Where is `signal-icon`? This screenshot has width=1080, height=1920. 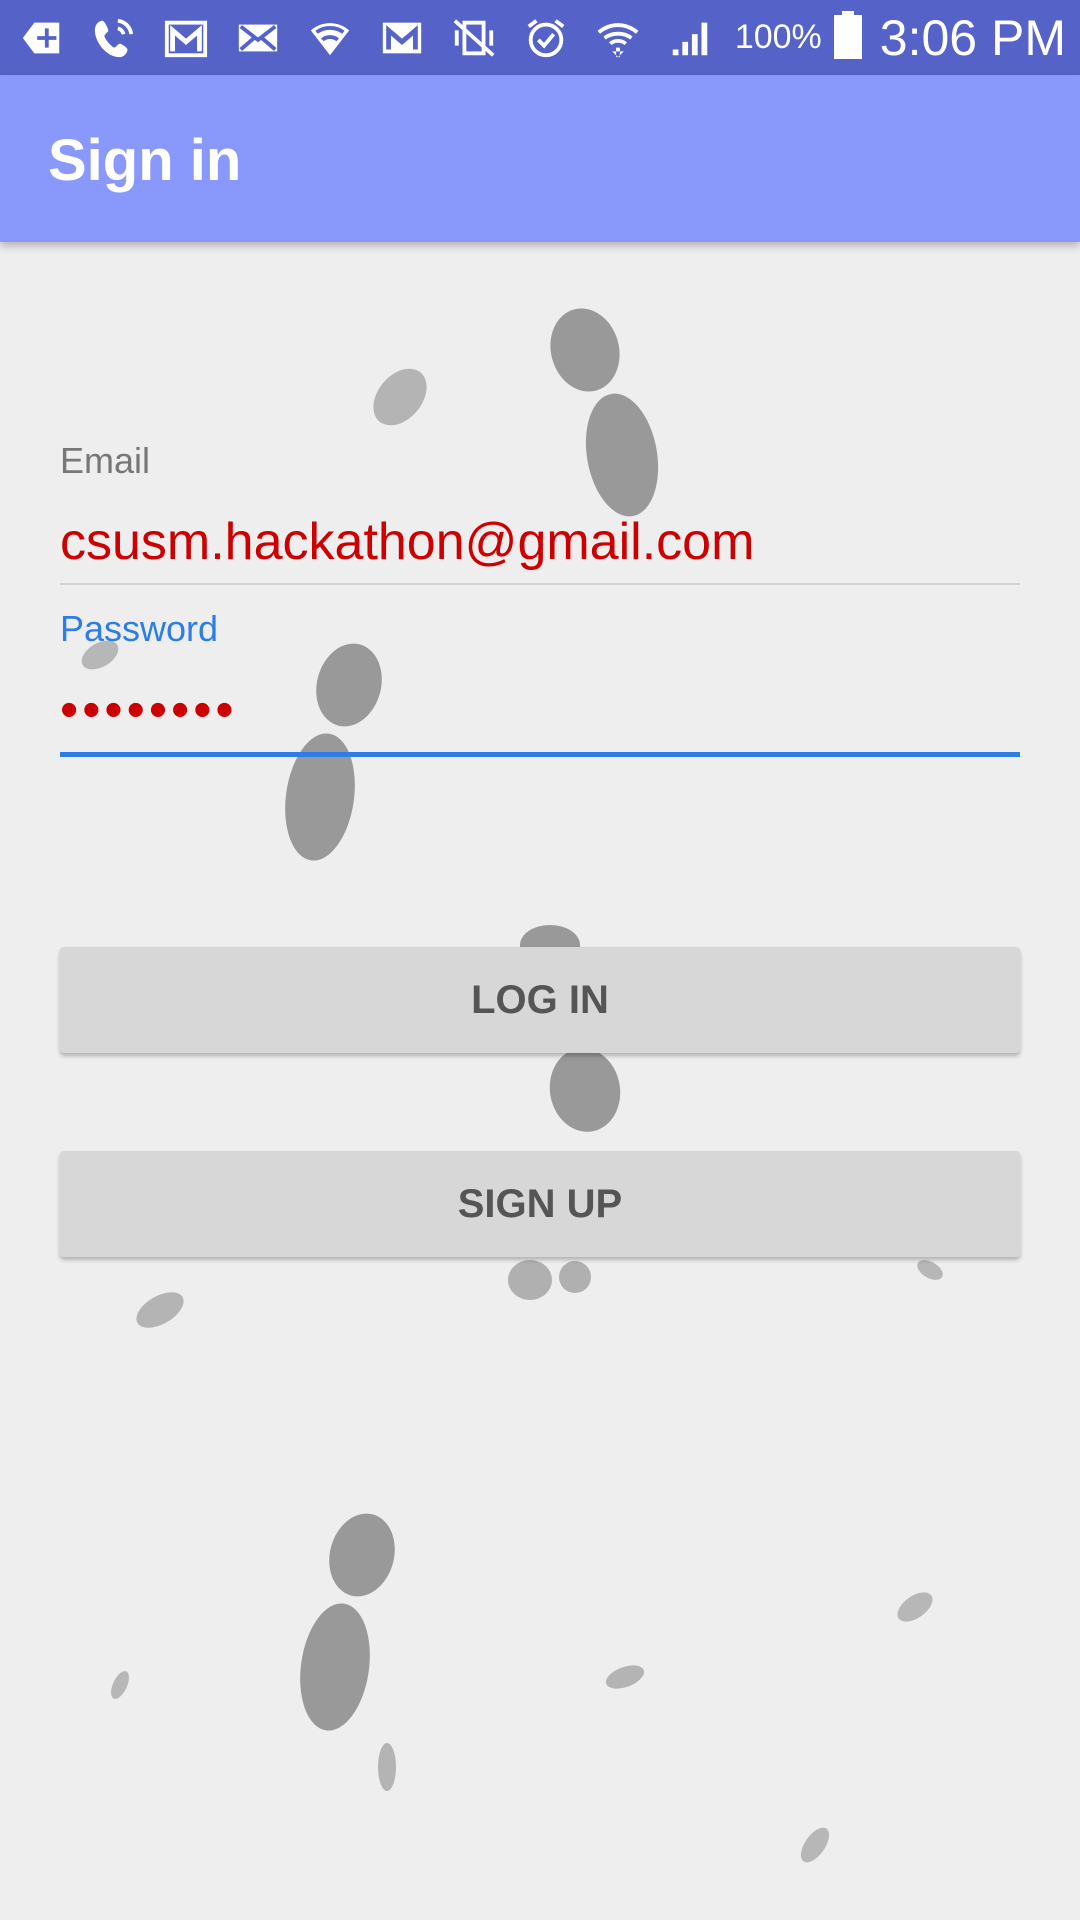
signal-icon is located at coordinates (690, 38).